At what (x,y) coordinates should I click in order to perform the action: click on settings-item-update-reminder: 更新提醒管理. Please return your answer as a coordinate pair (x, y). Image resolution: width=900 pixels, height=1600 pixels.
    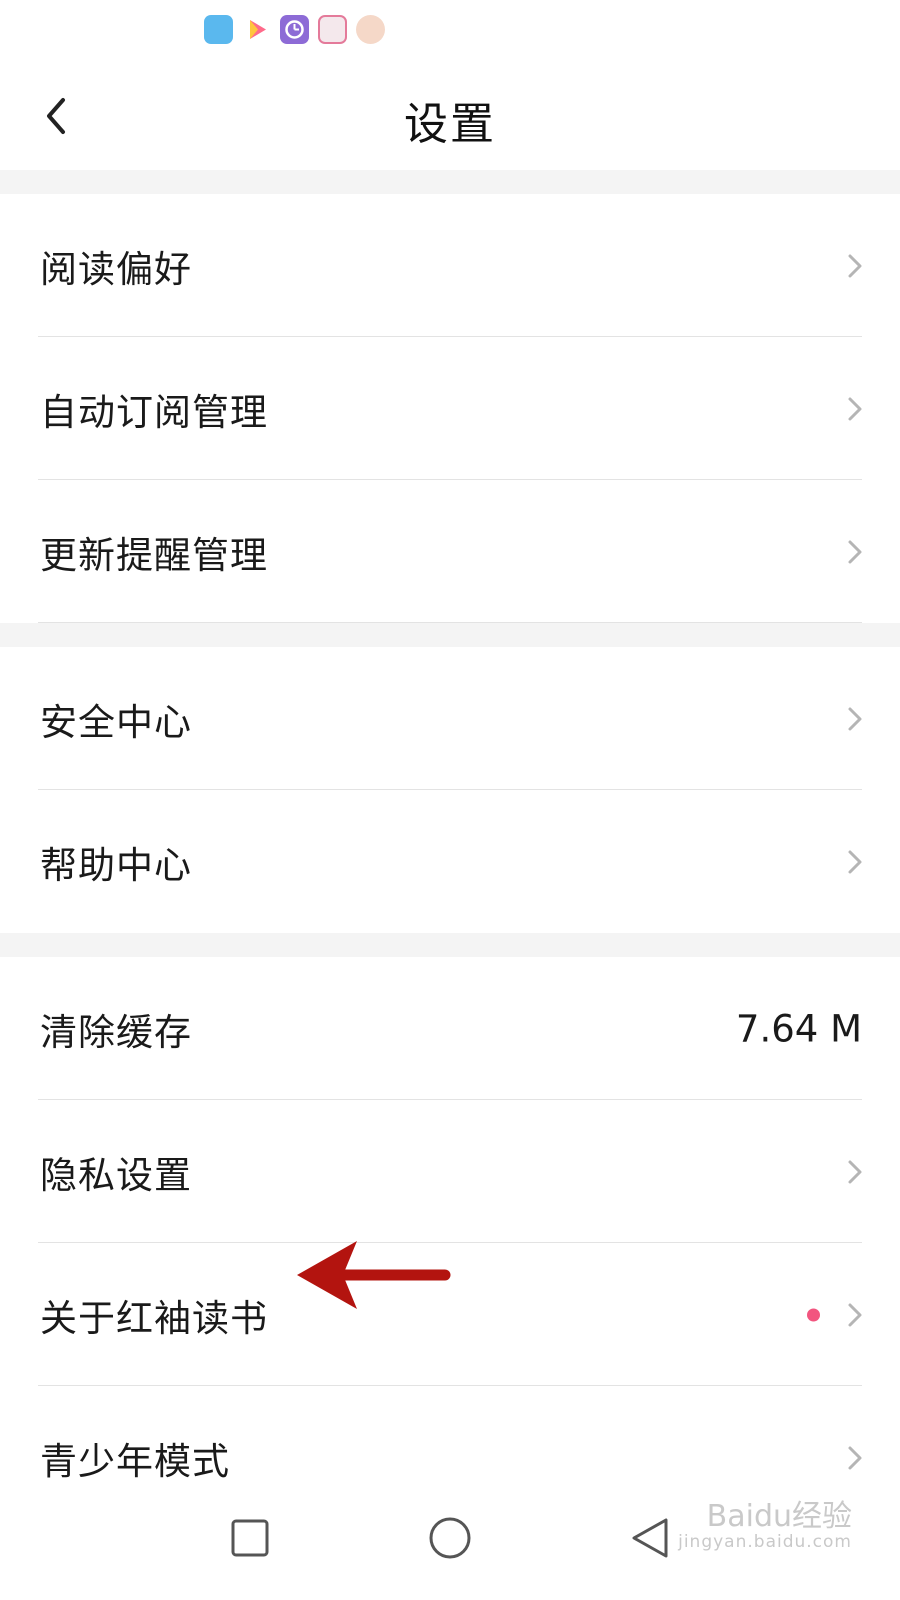
    Looking at the image, I should click on (450, 551).